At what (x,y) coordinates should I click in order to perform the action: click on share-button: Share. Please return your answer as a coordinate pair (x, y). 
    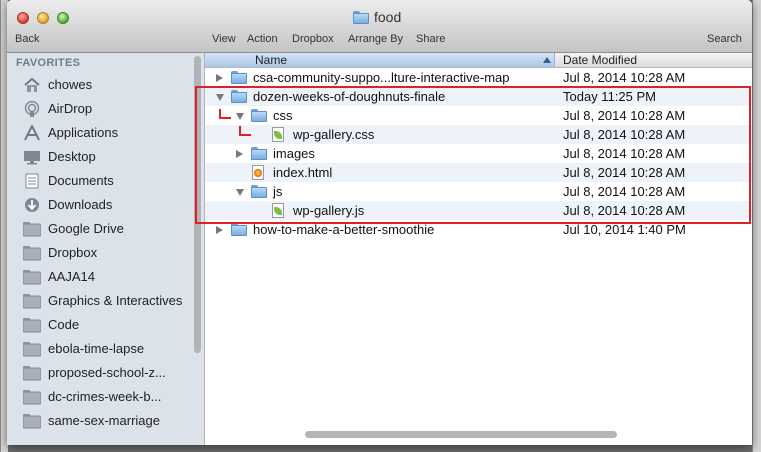
    Looking at the image, I should click on (430, 39).